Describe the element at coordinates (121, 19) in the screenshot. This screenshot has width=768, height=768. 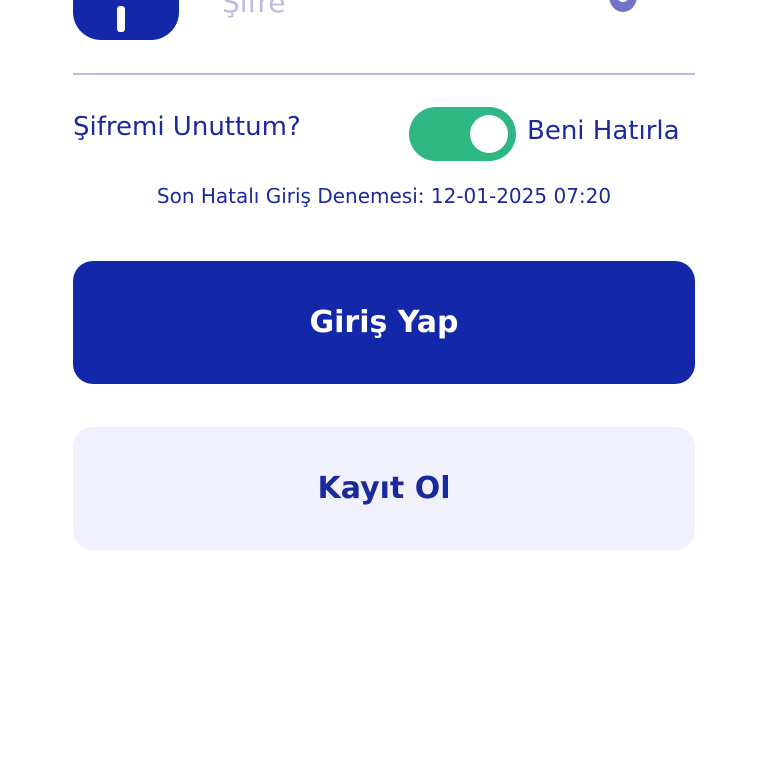
I see `key-icon` at that location.